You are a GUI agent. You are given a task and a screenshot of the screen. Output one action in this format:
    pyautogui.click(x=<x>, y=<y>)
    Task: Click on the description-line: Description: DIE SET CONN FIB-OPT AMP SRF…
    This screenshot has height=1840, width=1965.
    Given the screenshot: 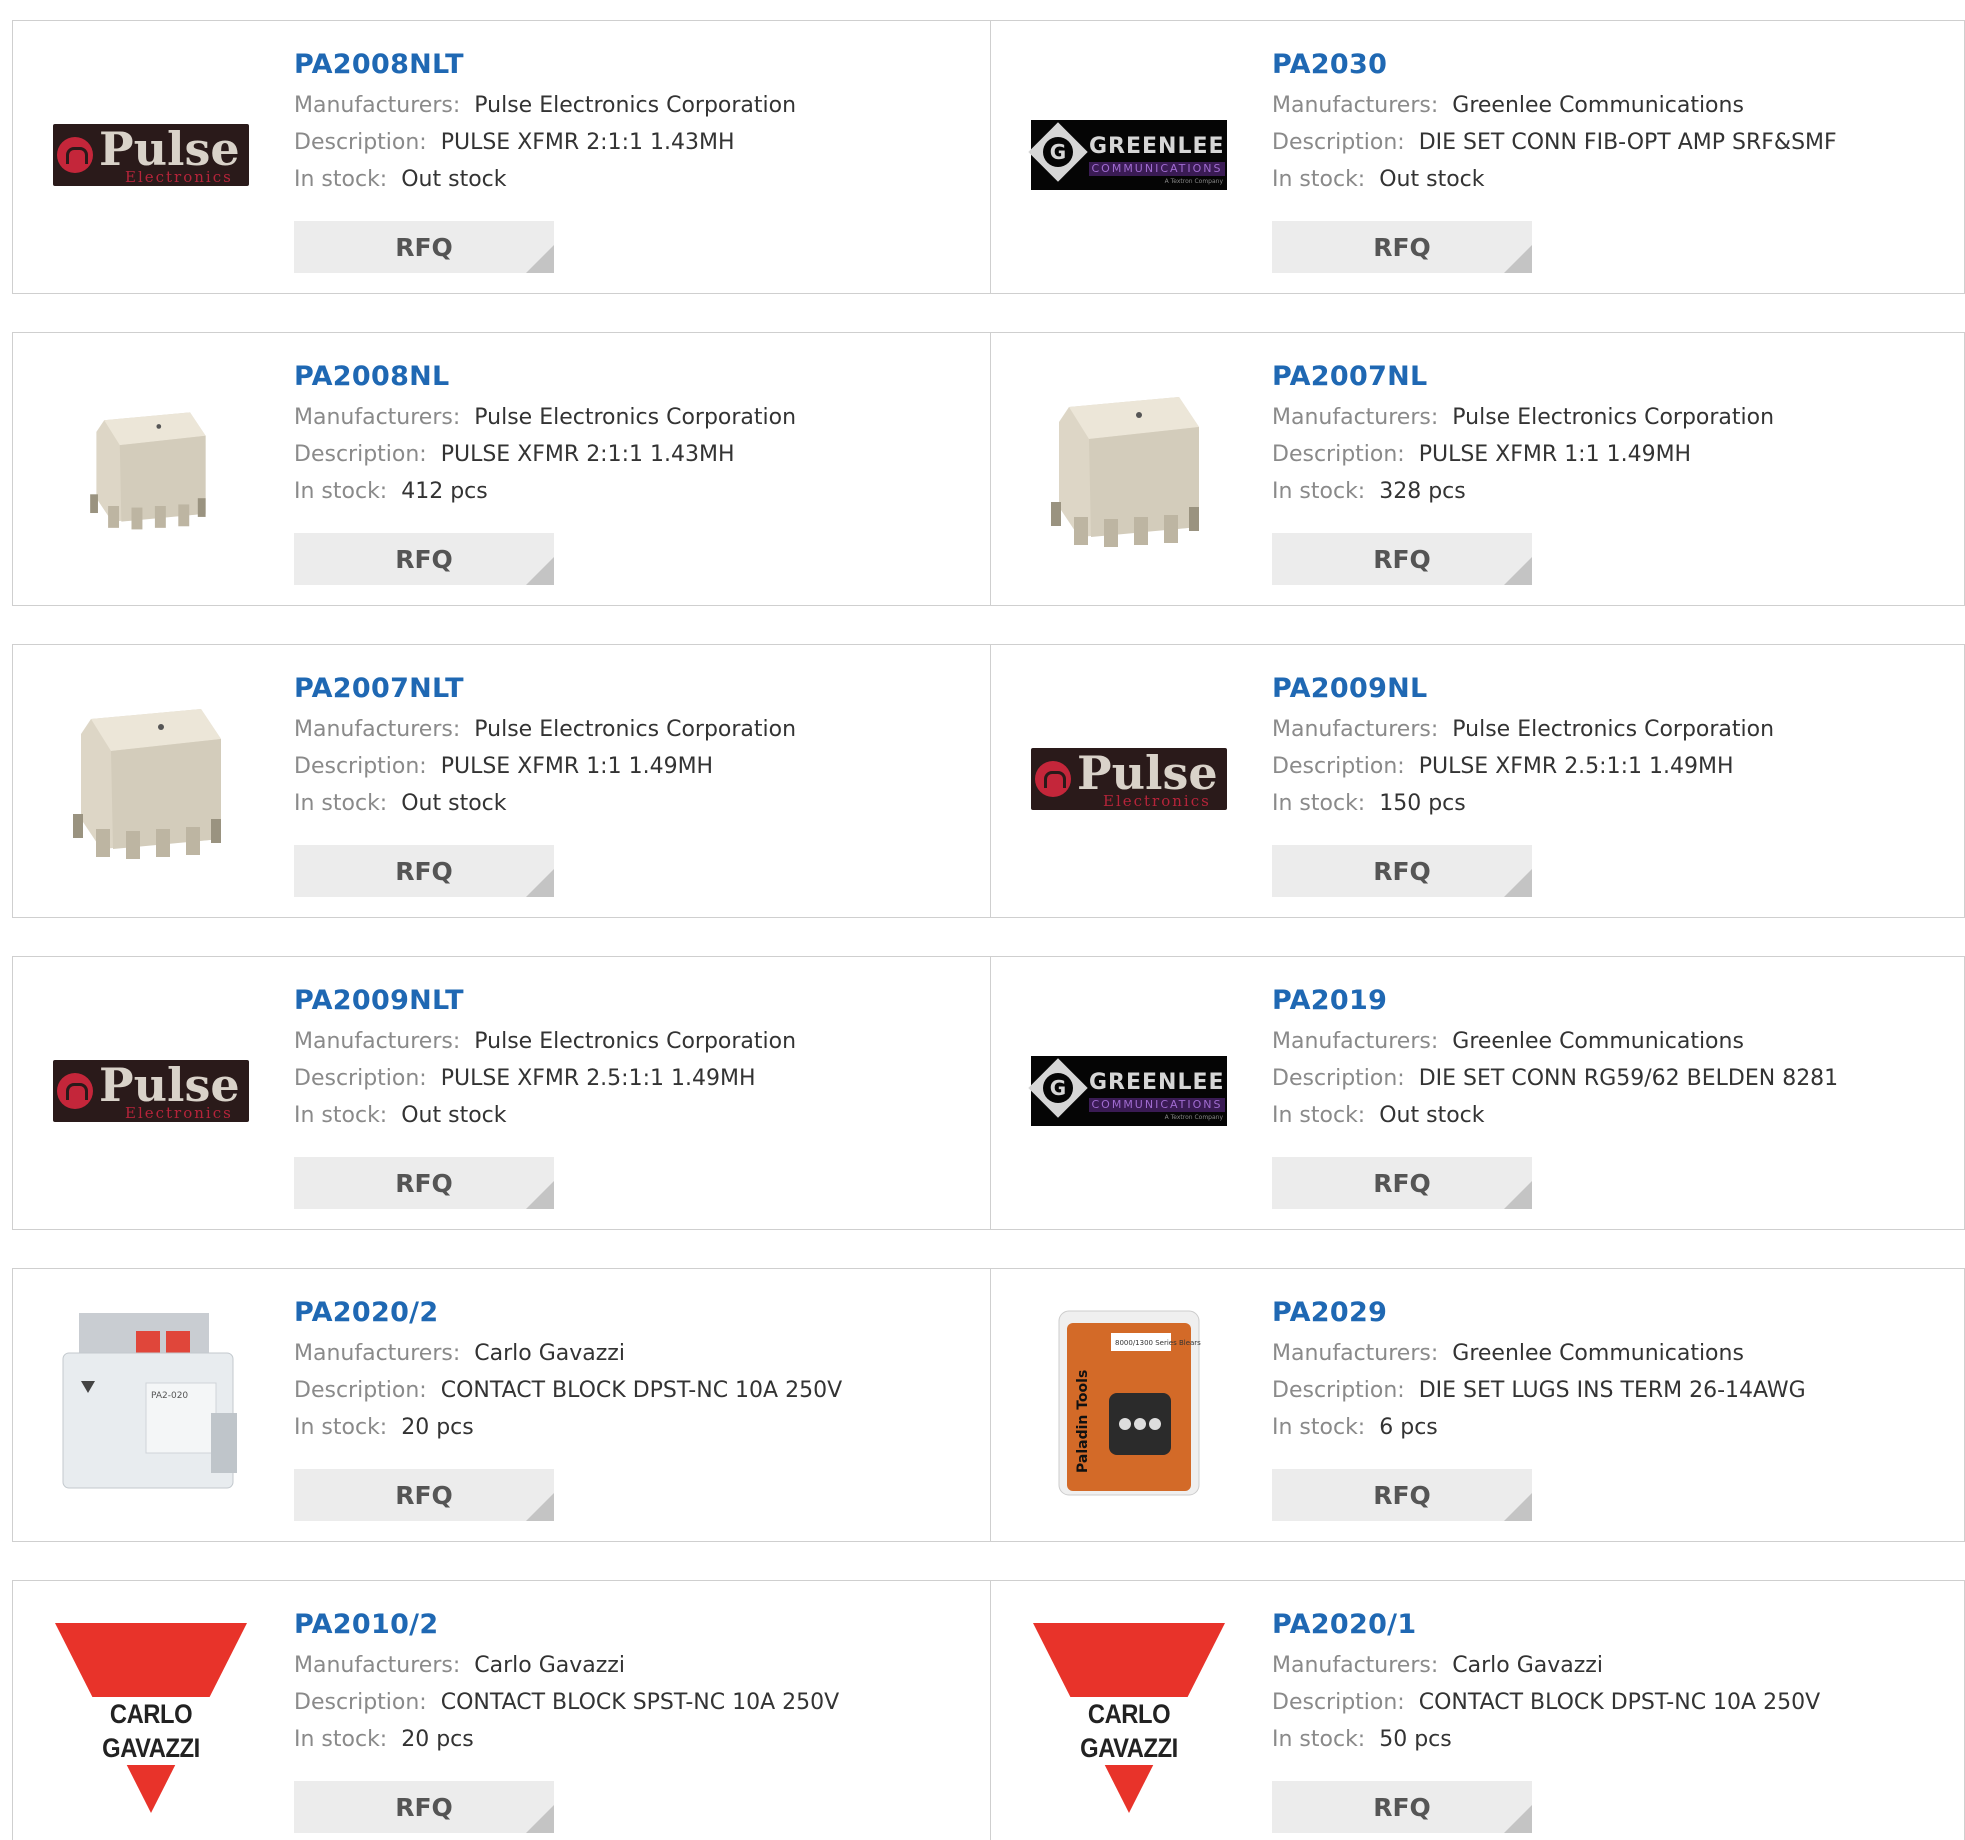 What is the action you would take?
    pyautogui.click(x=1554, y=142)
    